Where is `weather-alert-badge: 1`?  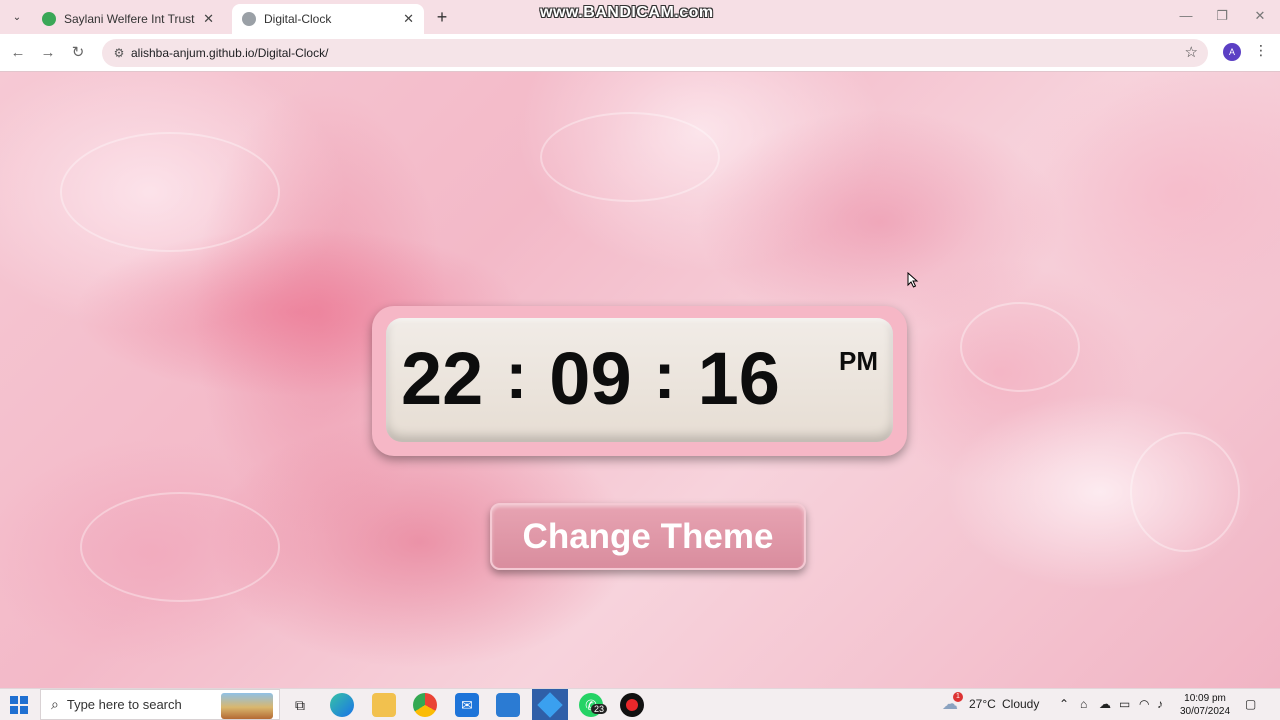 weather-alert-badge: 1 is located at coordinates (958, 697).